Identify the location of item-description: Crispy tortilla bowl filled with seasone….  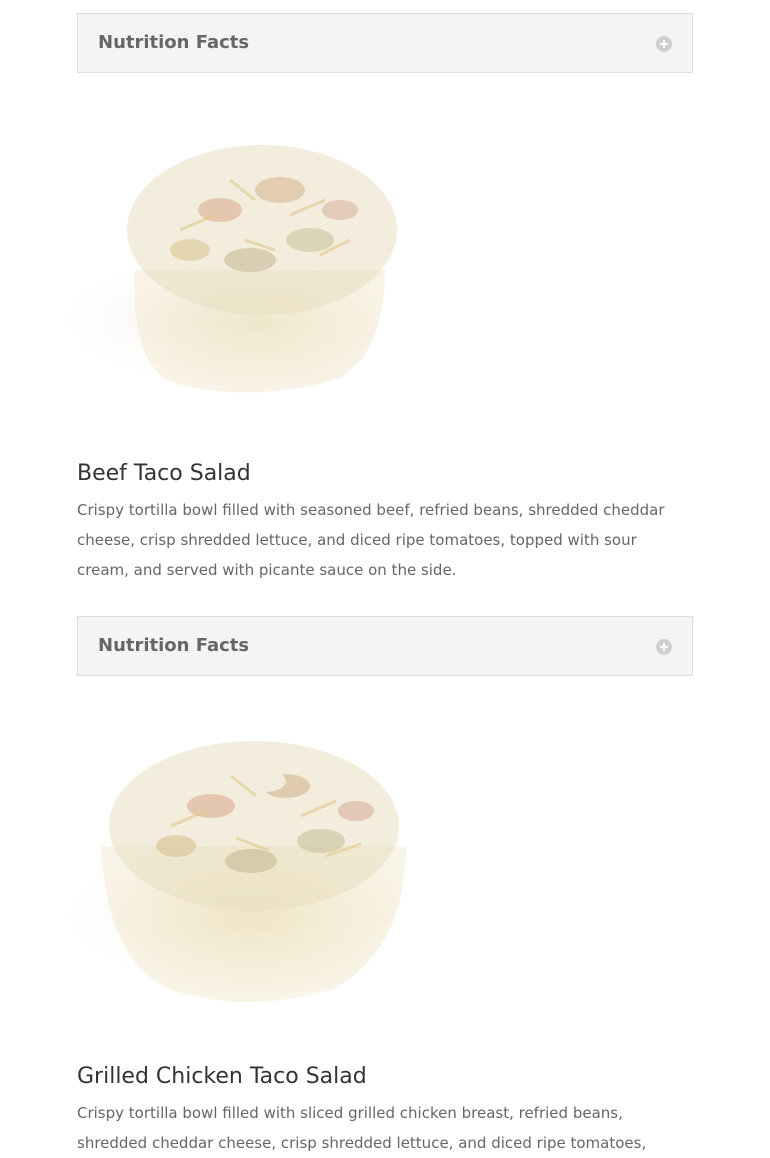
(371, 540).